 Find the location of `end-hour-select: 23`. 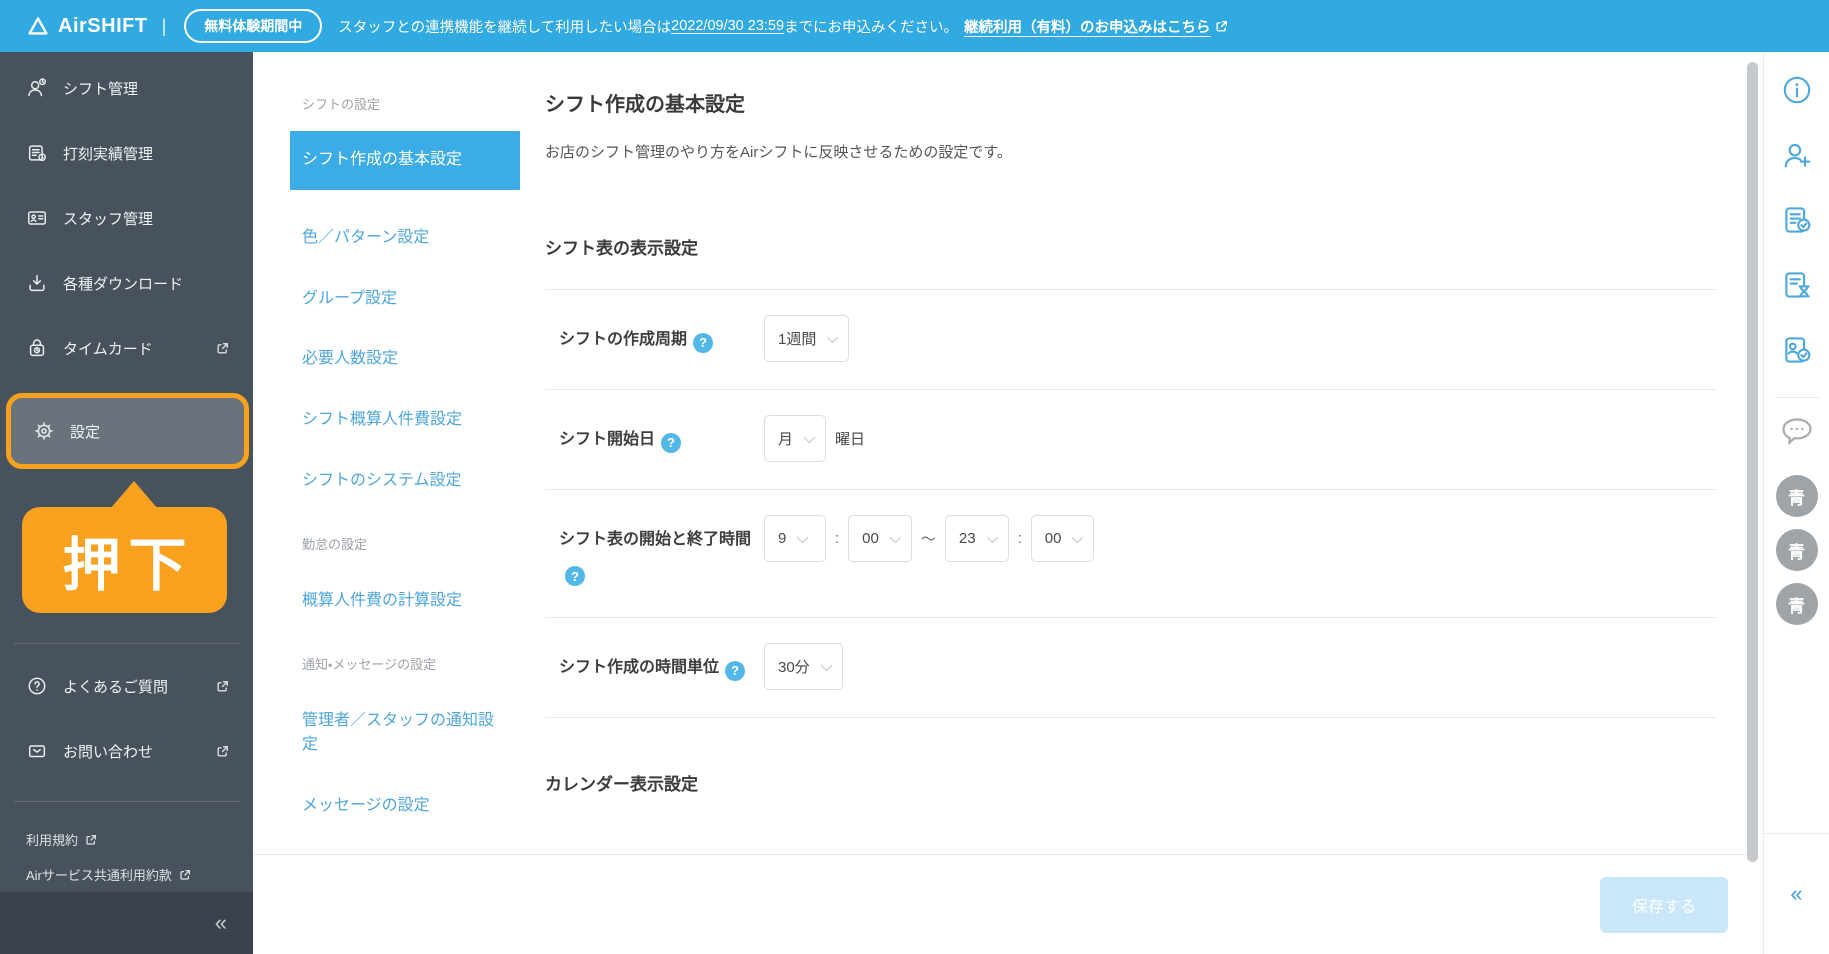

end-hour-select: 23 is located at coordinates (976, 538).